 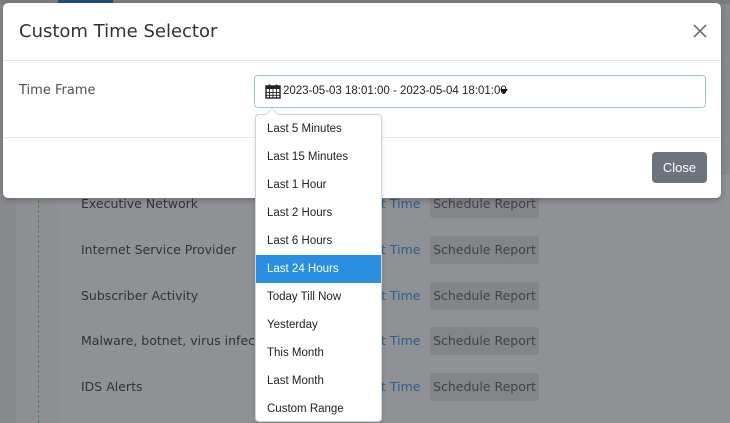 What do you see at coordinates (679, 167) in the screenshot?
I see `close-button: Close` at bounding box center [679, 167].